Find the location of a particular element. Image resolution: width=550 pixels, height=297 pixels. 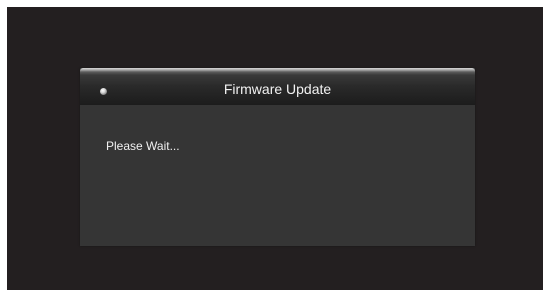

dialog-title: Firmware Update is located at coordinates (277, 89).